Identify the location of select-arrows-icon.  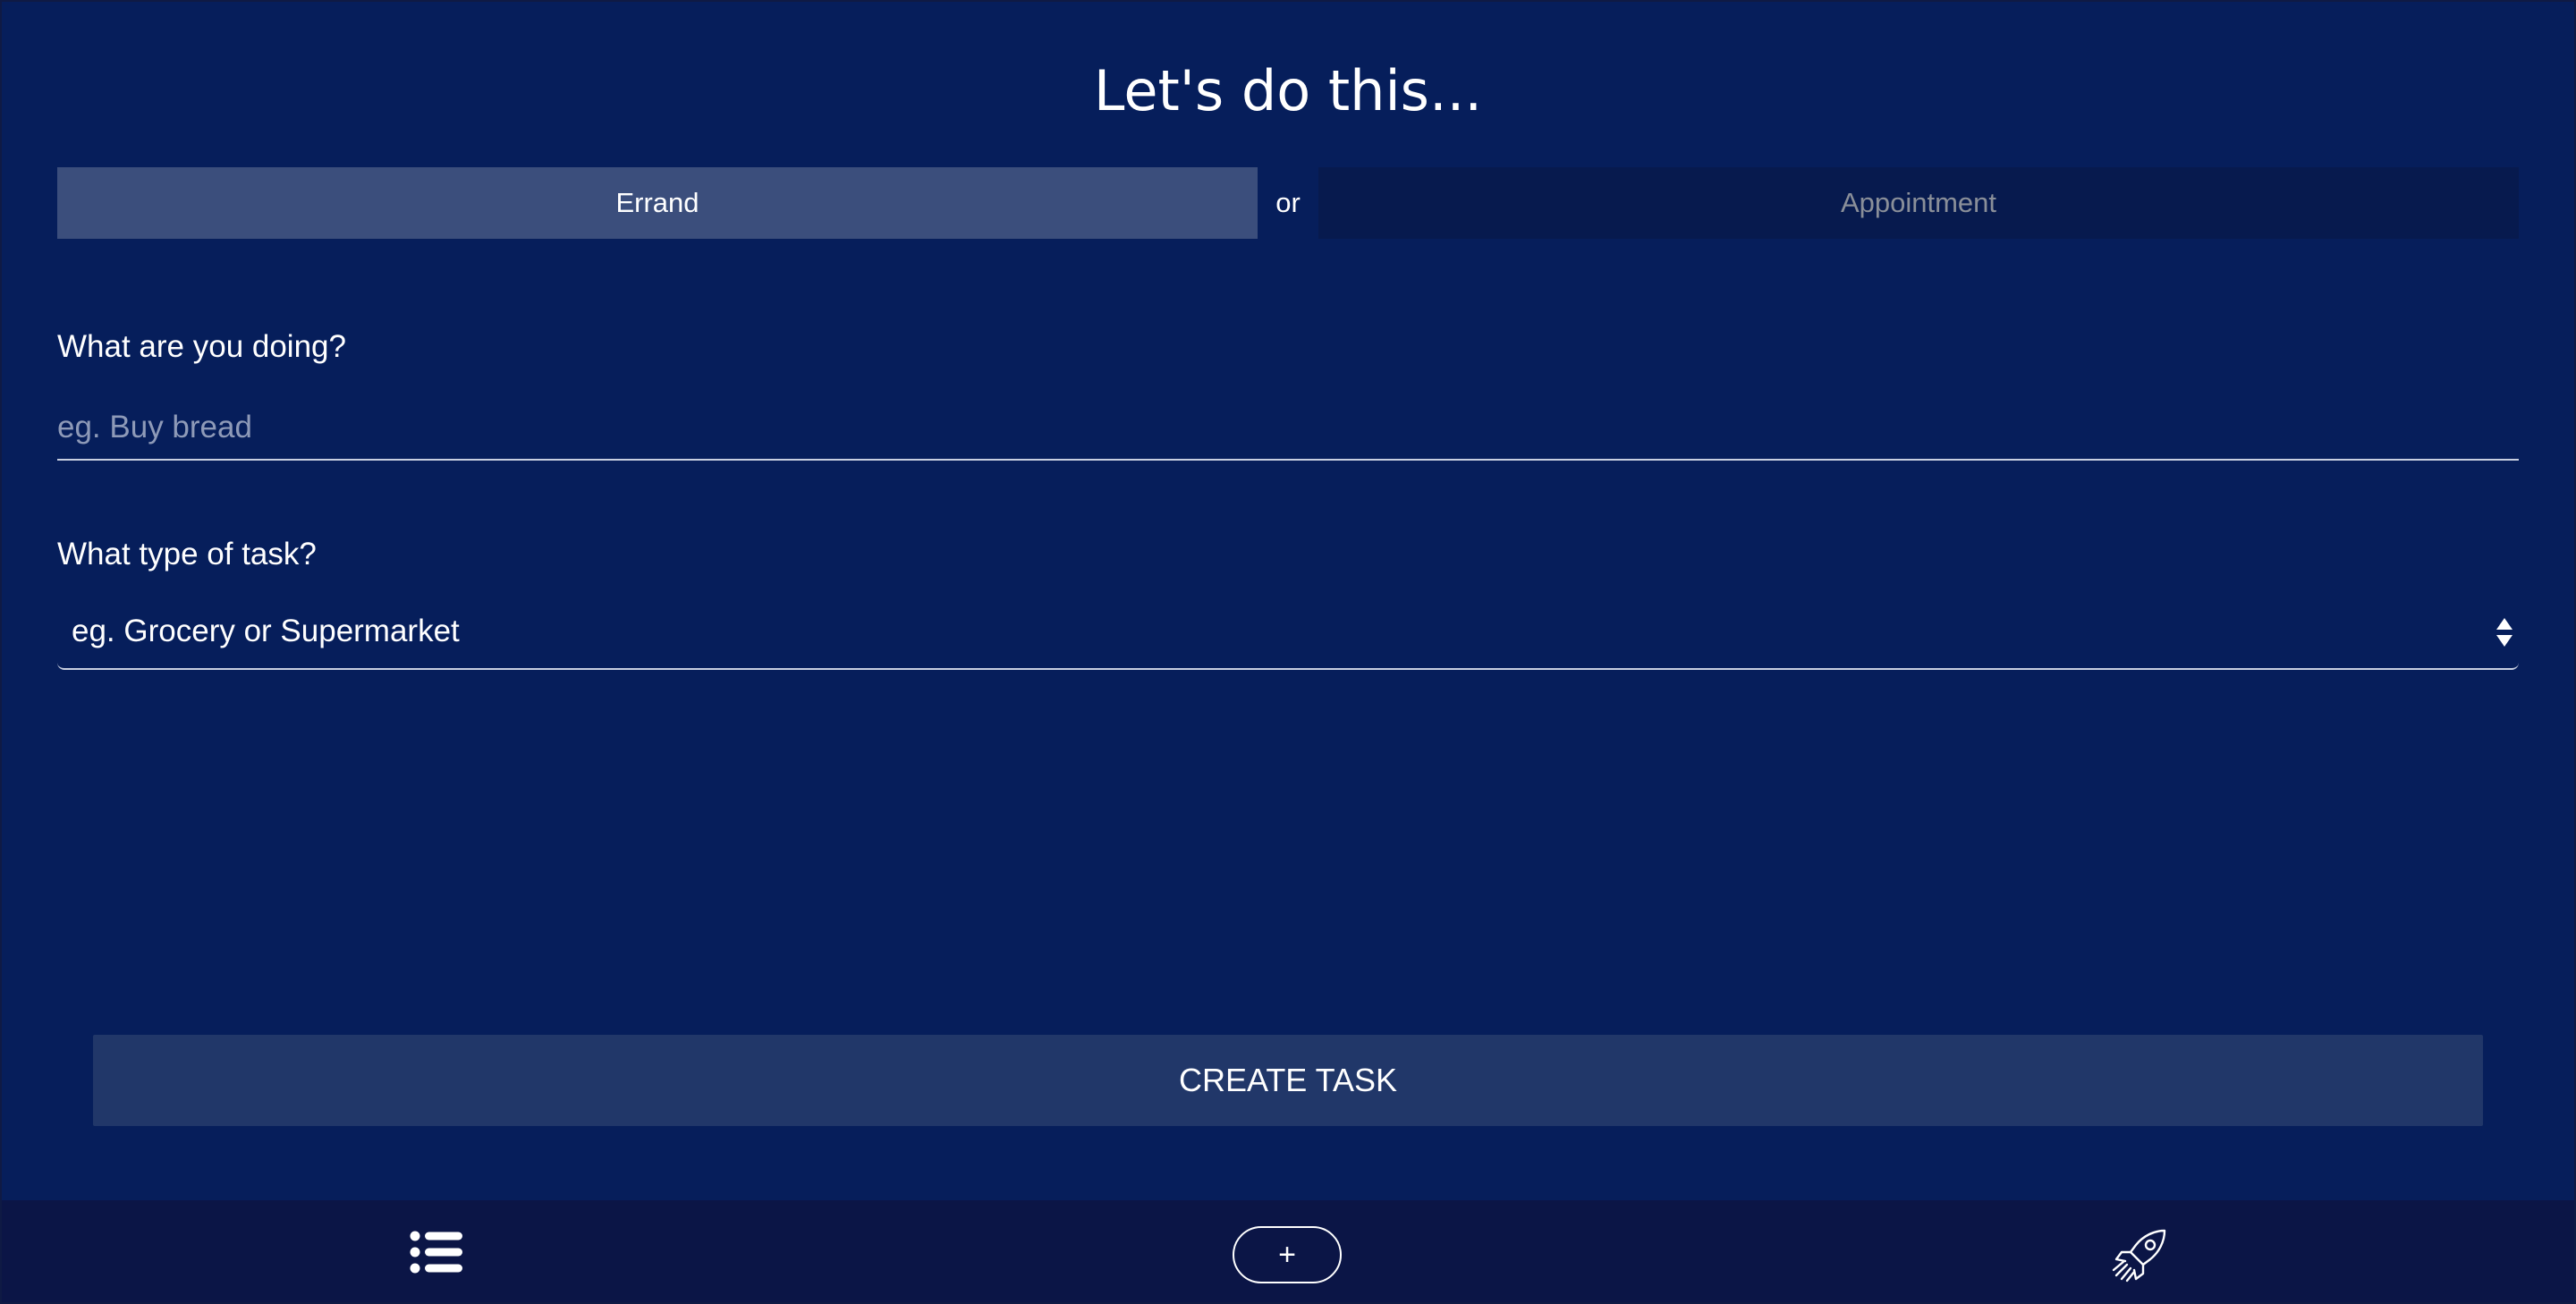
(2504, 633).